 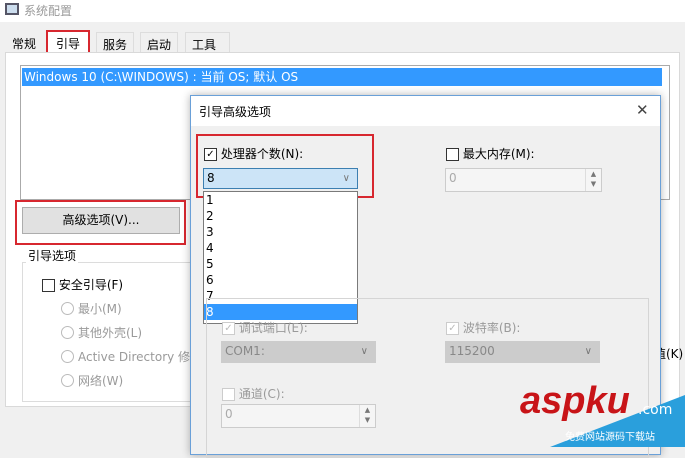 I want to click on num-proc-label: 处理器个数(N):, so click(x=262, y=154).